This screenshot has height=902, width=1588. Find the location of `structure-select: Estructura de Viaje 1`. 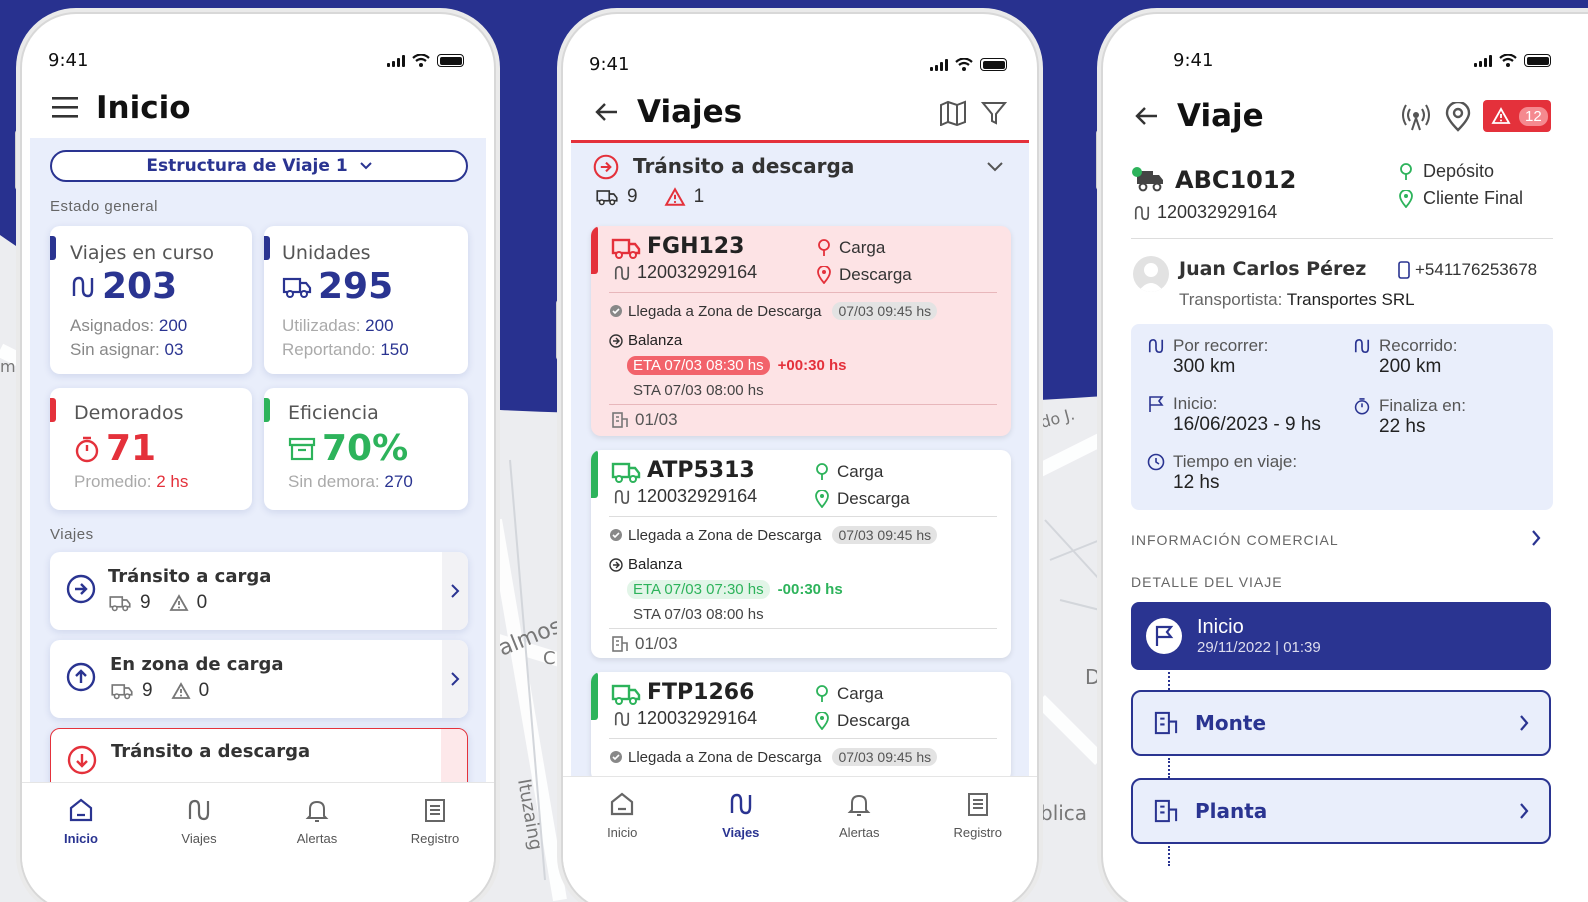

structure-select: Estructura de Viaje 1 is located at coordinates (259, 166).